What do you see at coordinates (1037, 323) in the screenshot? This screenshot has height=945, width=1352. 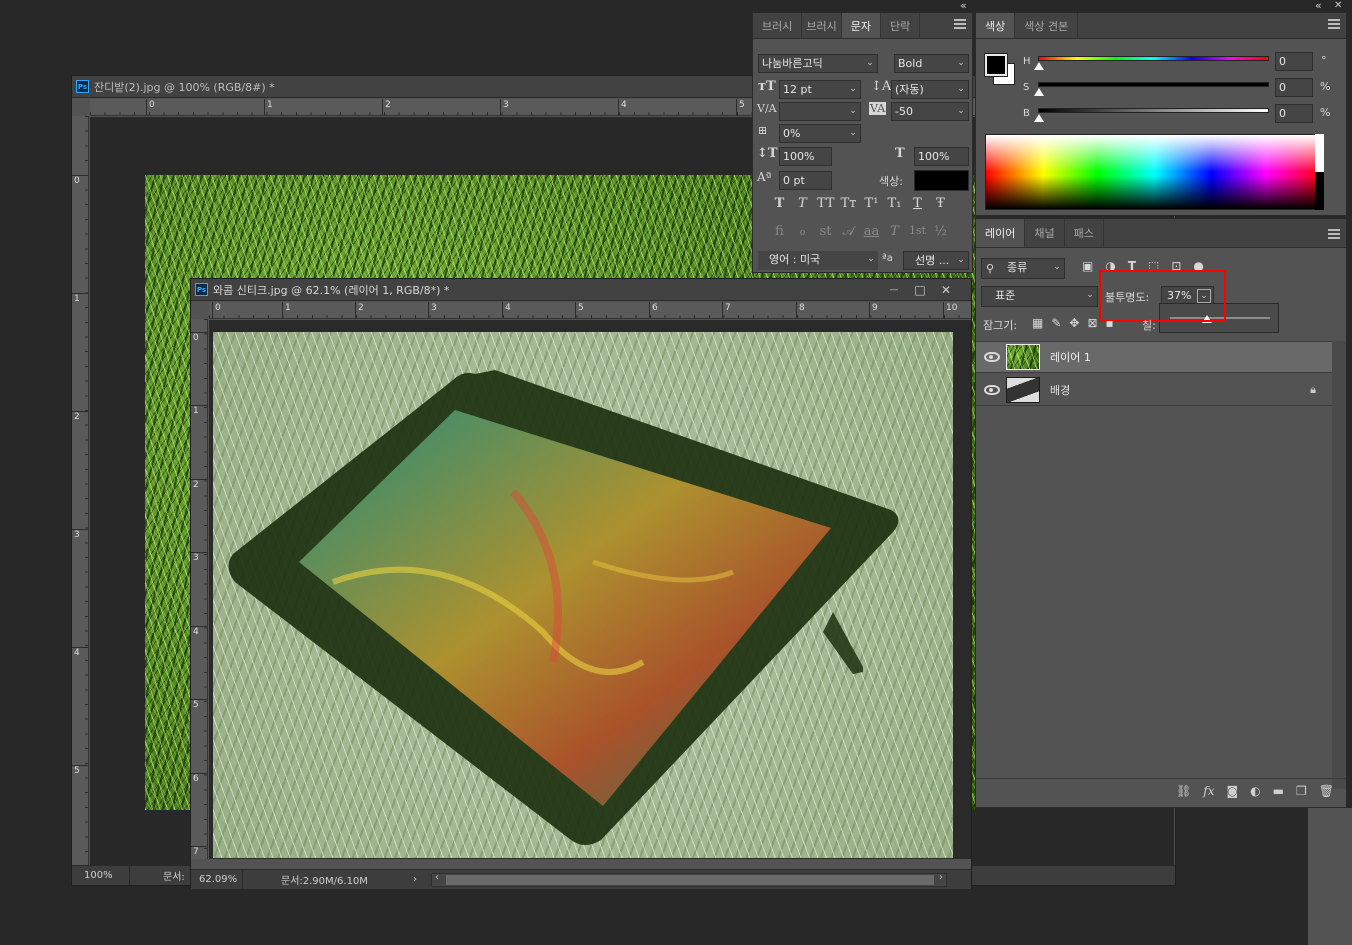 I see `lock-transparent-icon: ▦` at bounding box center [1037, 323].